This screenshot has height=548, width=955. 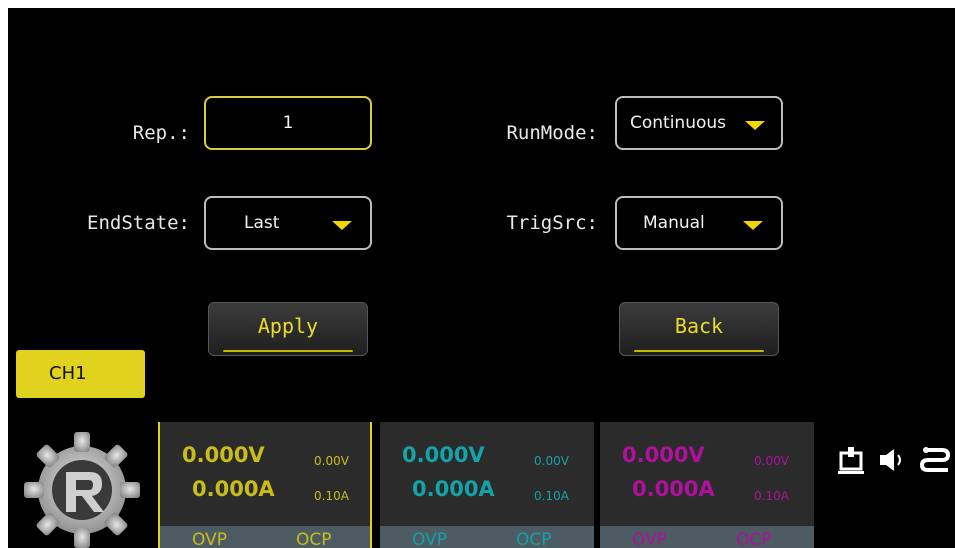 I want to click on ch2-set-current: 0.10A, so click(x=551, y=496).